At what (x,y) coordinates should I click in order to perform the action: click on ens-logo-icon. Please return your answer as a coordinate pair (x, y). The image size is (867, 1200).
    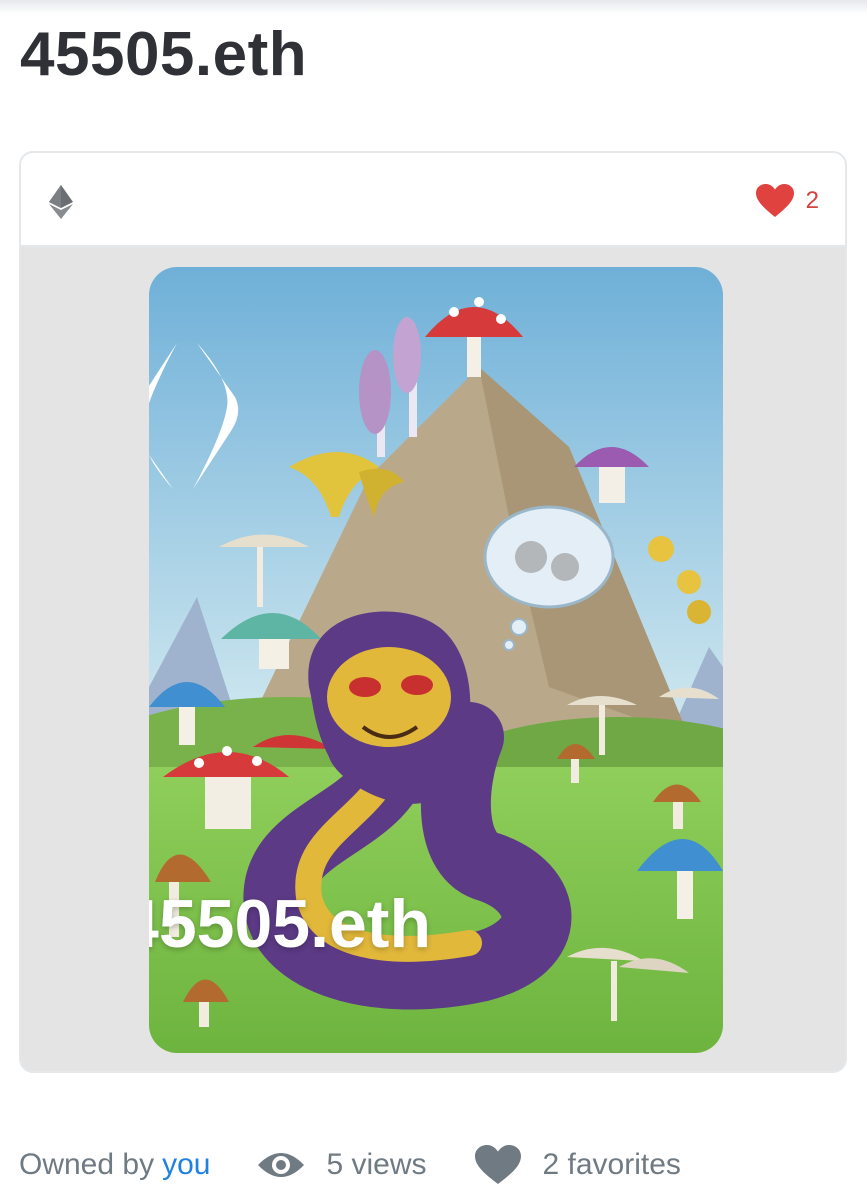
    Looking at the image, I should click on (194, 416).